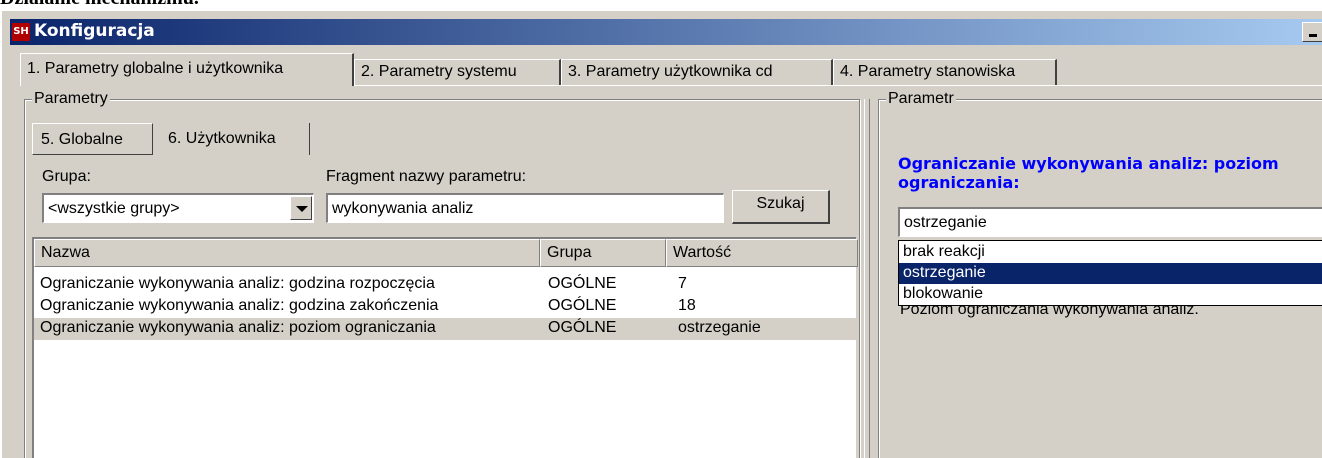 This screenshot has width=1322, height=458. What do you see at coordinates (287, 253) in the screenshot?
I see `column-header-name: Nazwa` at bounding box center [287, 253].